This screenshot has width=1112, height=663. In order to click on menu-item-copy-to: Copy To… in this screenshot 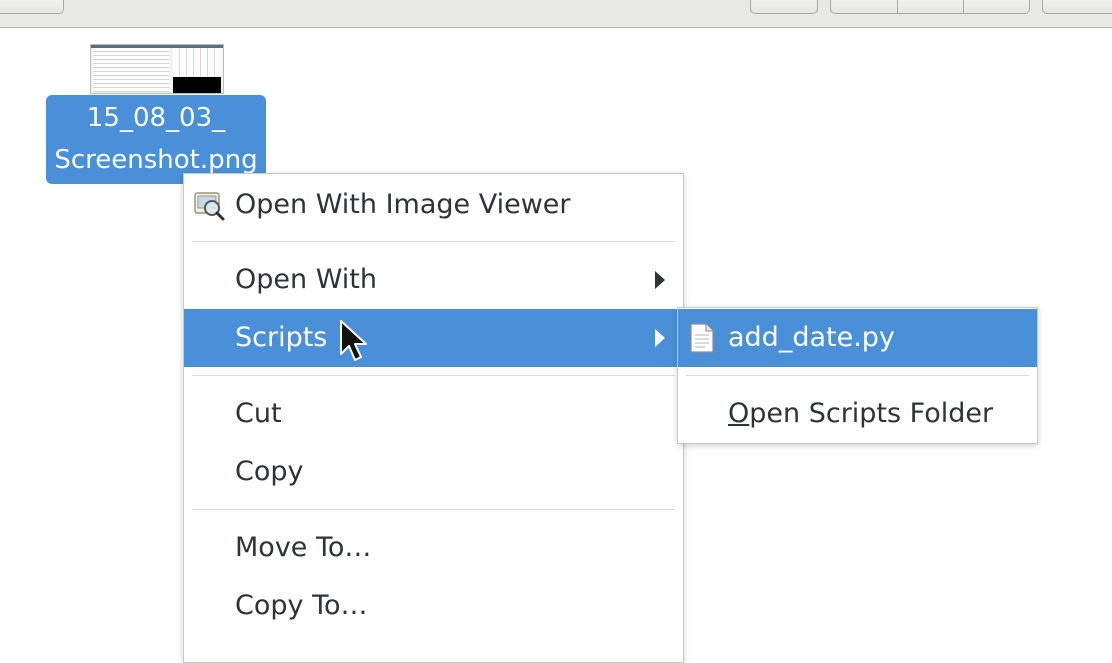, I will do `click(433, 606)`.